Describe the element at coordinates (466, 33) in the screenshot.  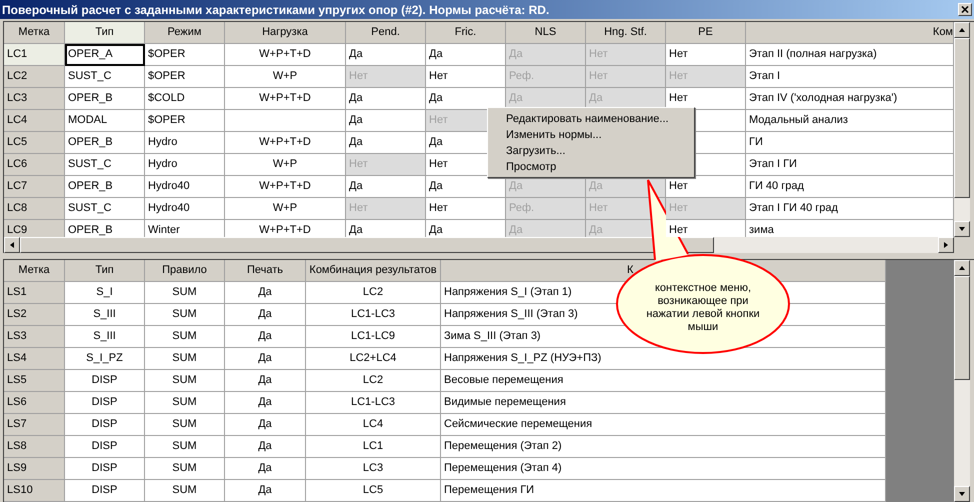
I see `column-header: Fric.` at that location.